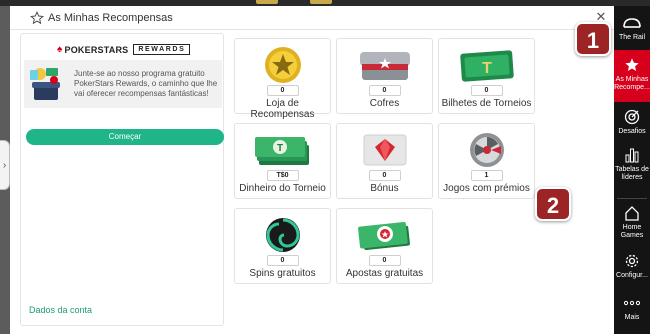 The height and width of the screenshot is (334, 650). Describe the element at coordinates (632, 223) in the screenshot. I see `sidebar-item-home-games: Home Games` at that location.